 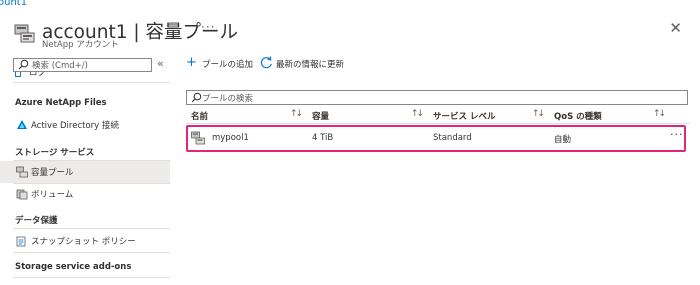 I want to click on collapse-menu-icon: «, so click(x=160, y=63).